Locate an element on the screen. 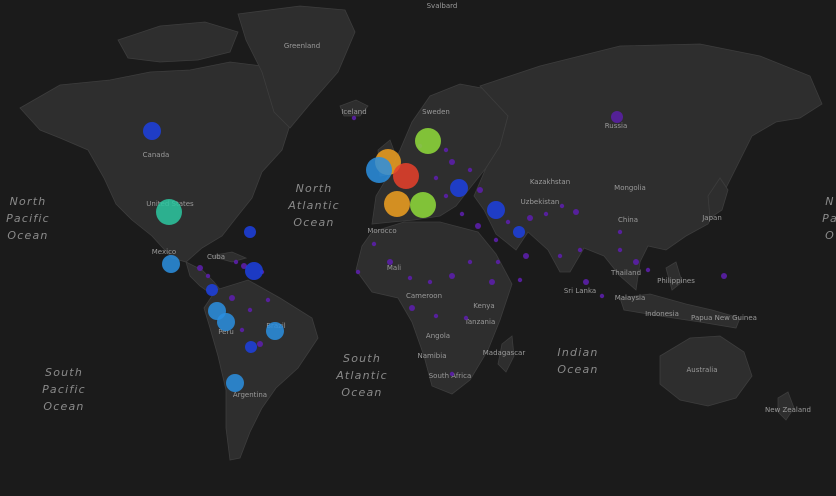 The width and height of the screenshot is (836, 496). ocean-label-south-pacific-ocean: South Pacific Ocean is located at coordinates (64, 389).